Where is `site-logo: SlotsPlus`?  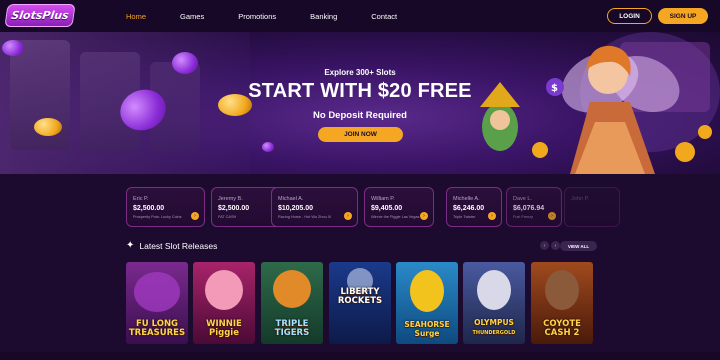
site-logo: SlotsPlus is located at coordinates (40, 15).